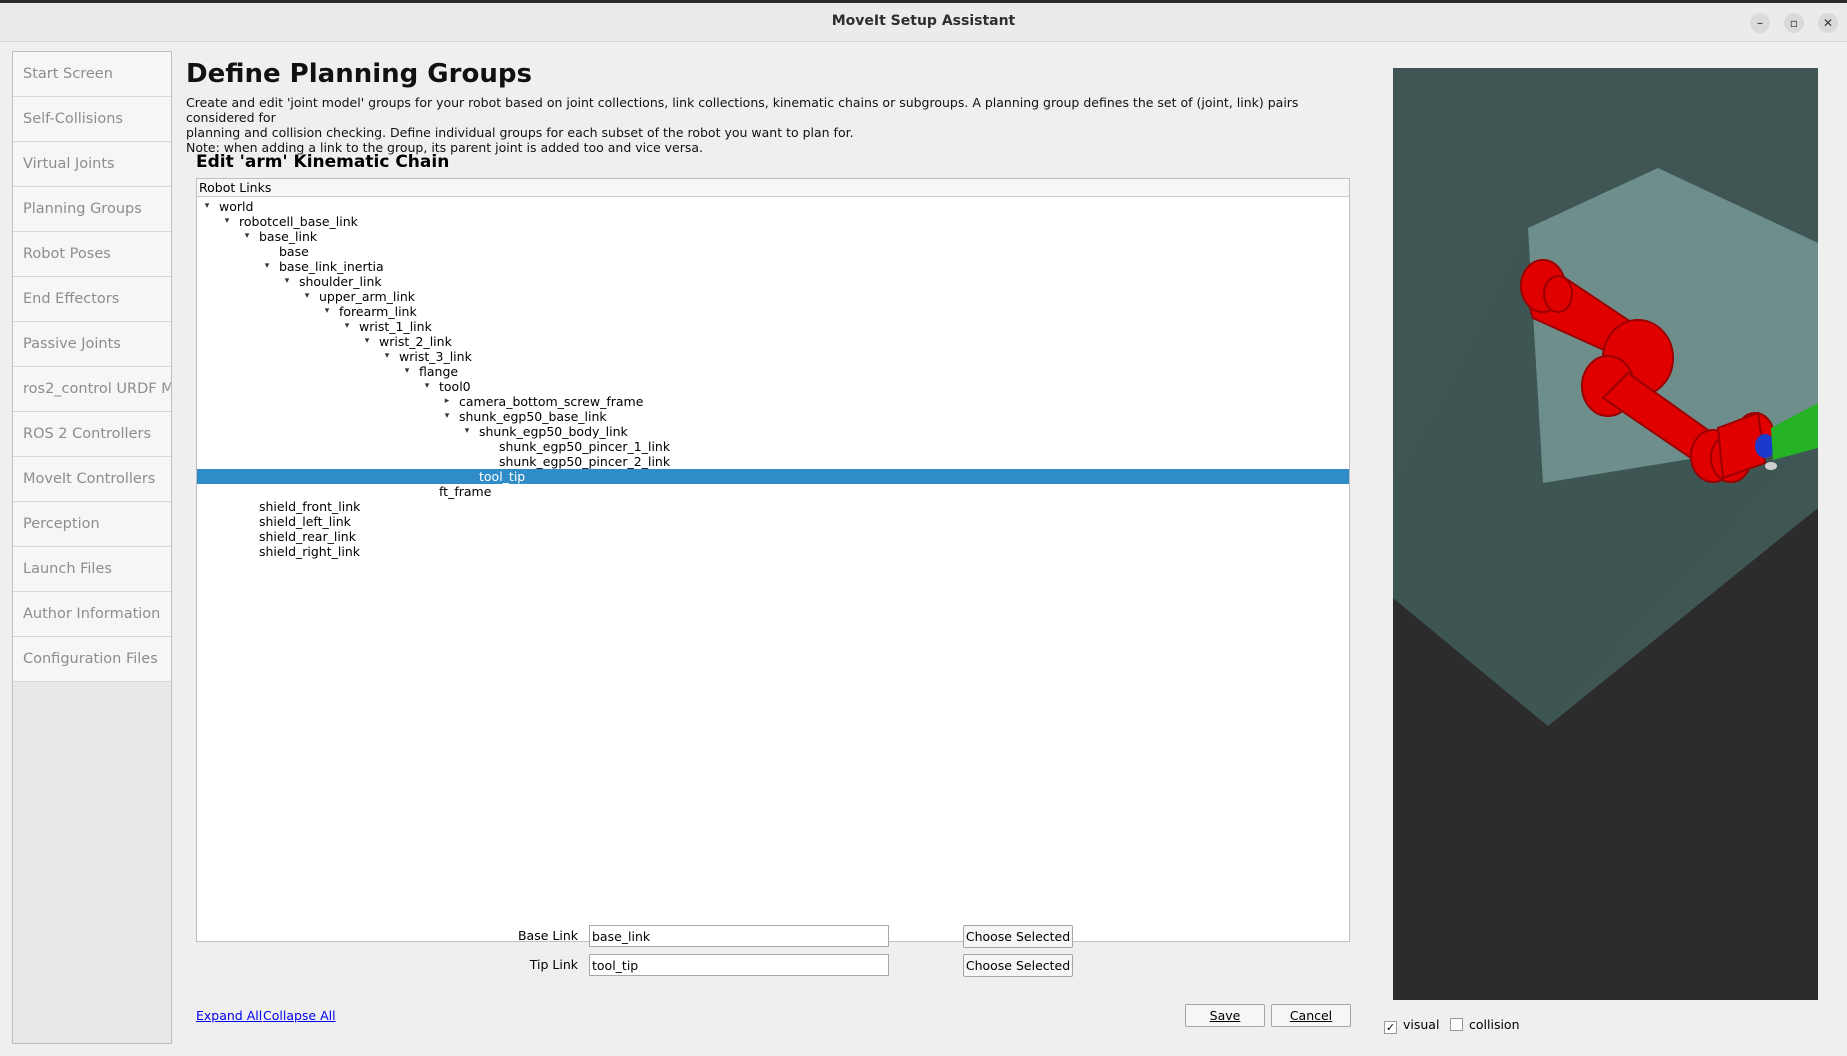 This screenshot has height=1056, width=1847. I want to click on expand-all-link: Expand All, so click(229, 1015).